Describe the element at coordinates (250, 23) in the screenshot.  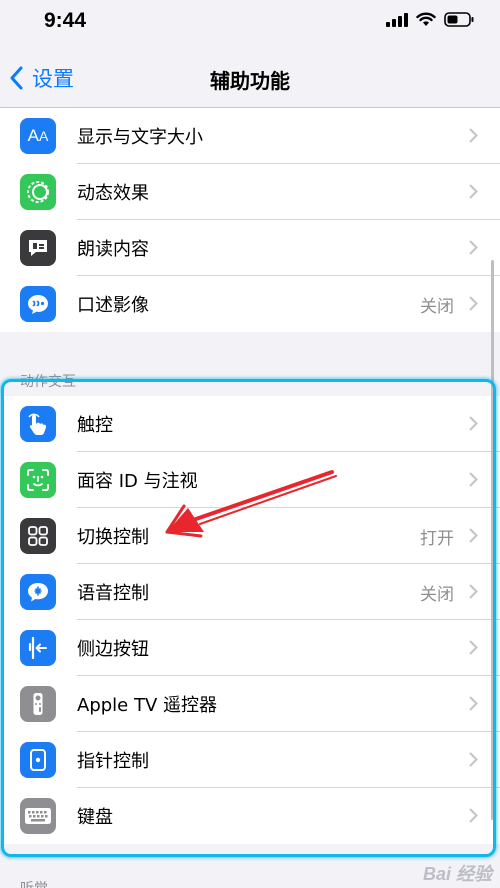
I see `status-bar: 9:44` at that location.